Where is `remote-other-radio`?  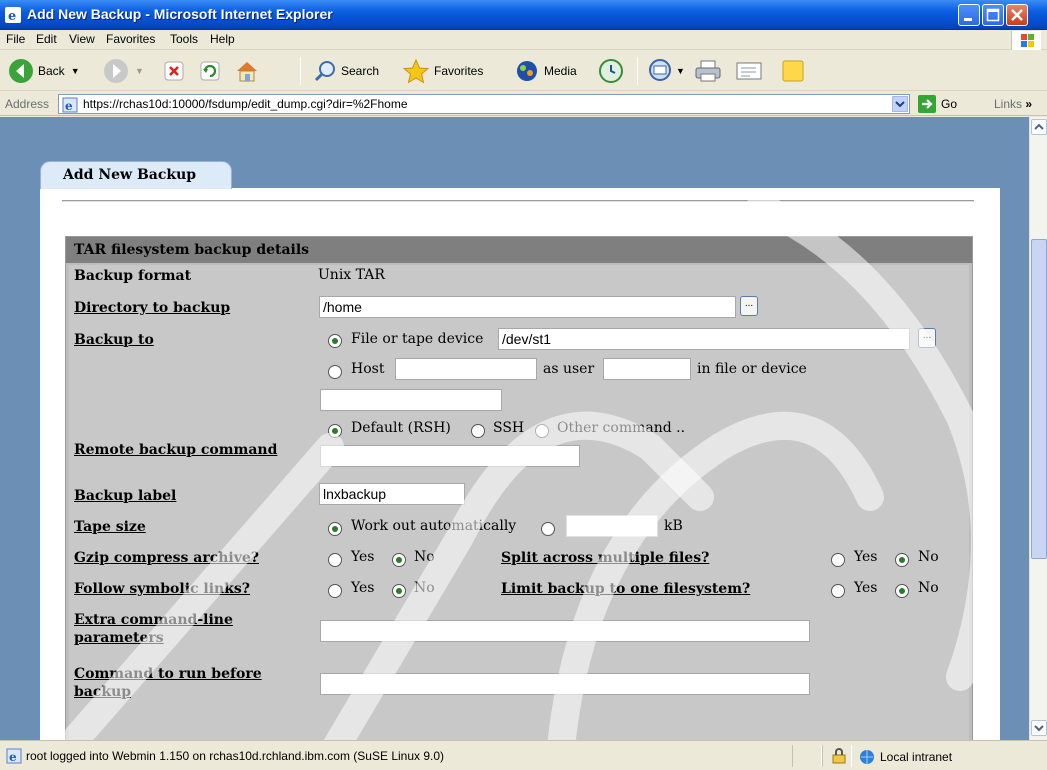
remote-other-radio is located at coordinates (542, 431).